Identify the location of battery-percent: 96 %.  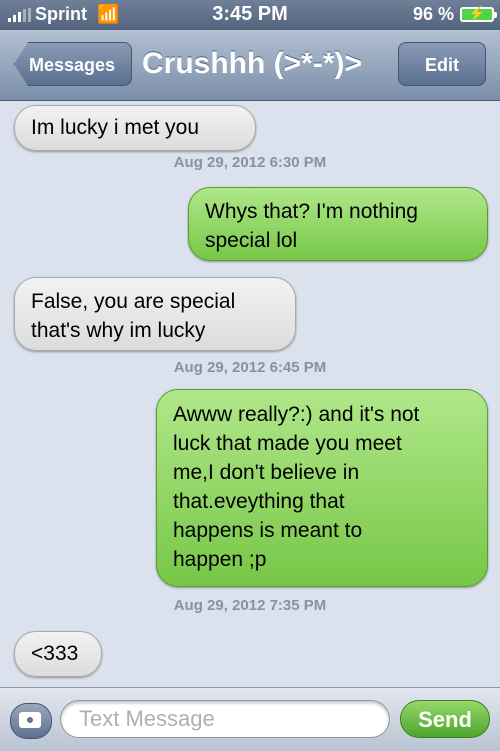
(433, 14).